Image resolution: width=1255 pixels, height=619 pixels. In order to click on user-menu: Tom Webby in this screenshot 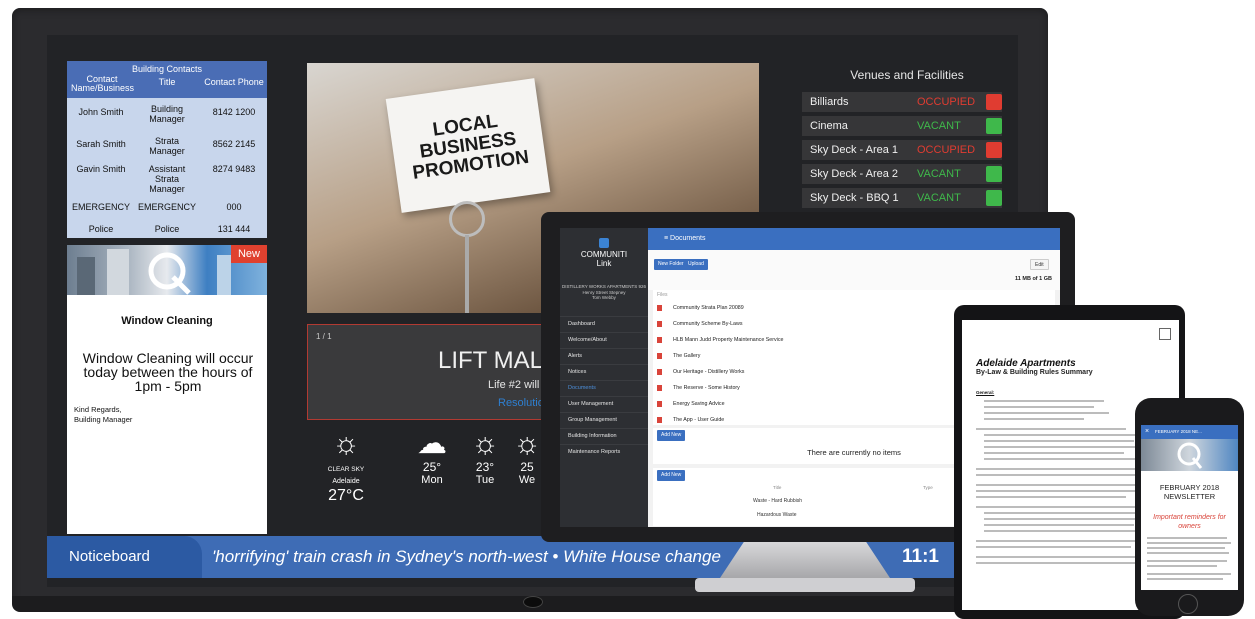, I will do `click(604, 297)`.